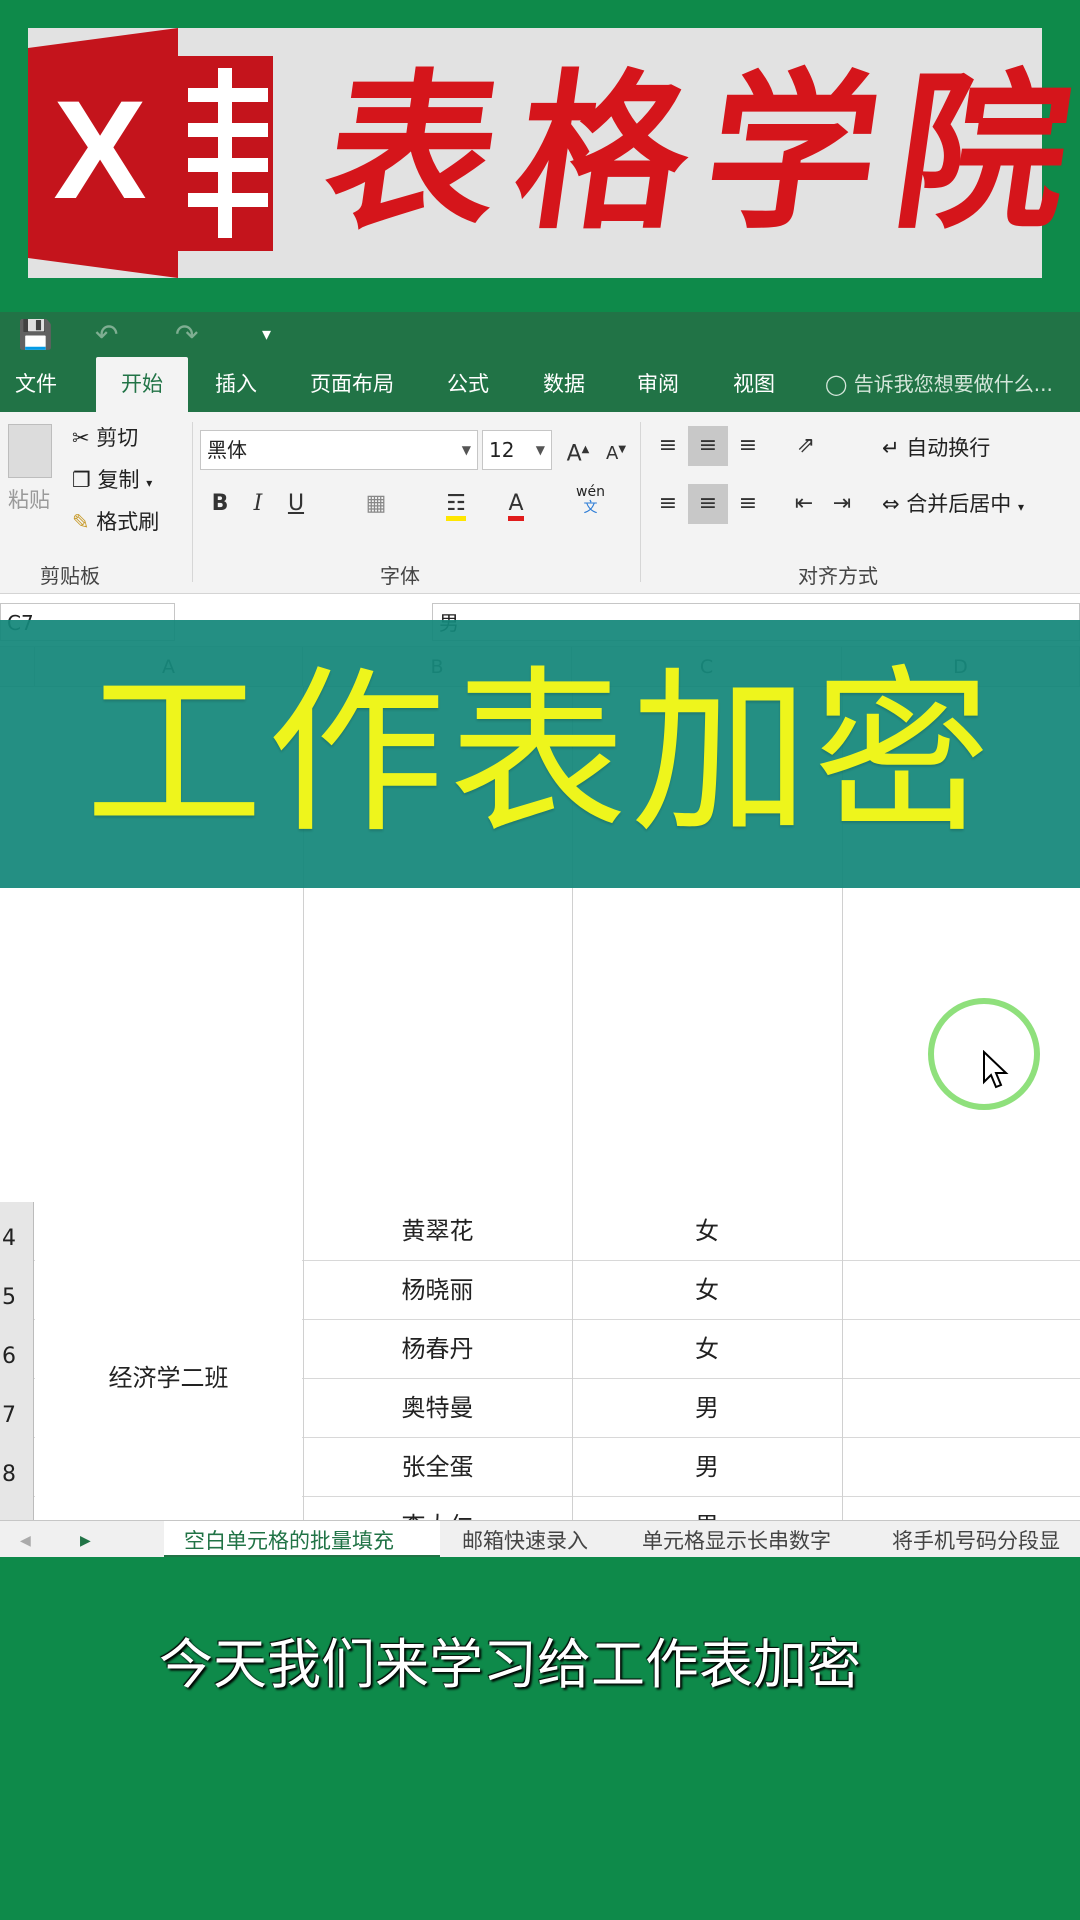 The height and width of the screenshot is (1920, 1080). Describe the element at coordinates (81, 522) in the screenshot. I see `brush-icon: ✎` at that location.